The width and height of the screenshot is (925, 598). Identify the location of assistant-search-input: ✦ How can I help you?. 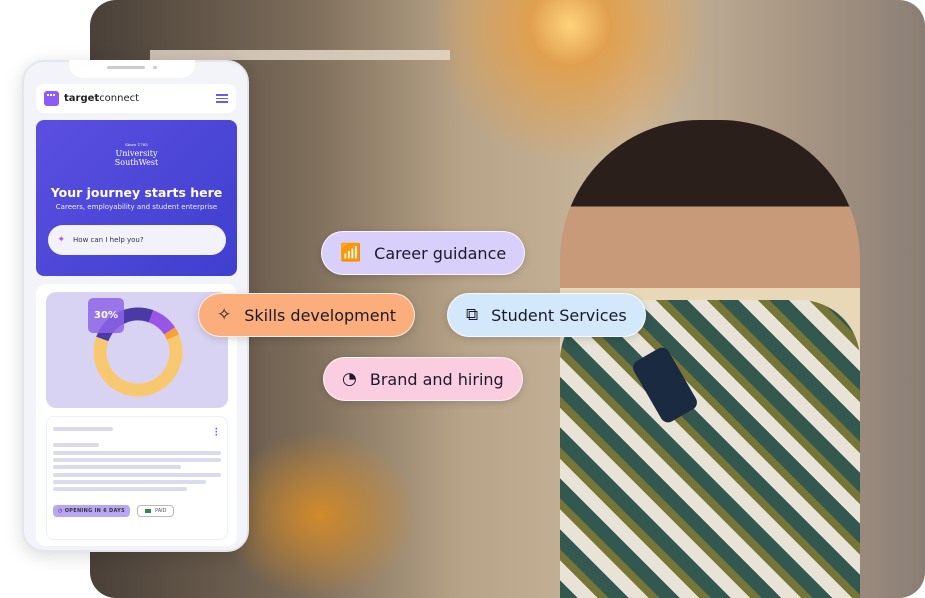
(136, 240).